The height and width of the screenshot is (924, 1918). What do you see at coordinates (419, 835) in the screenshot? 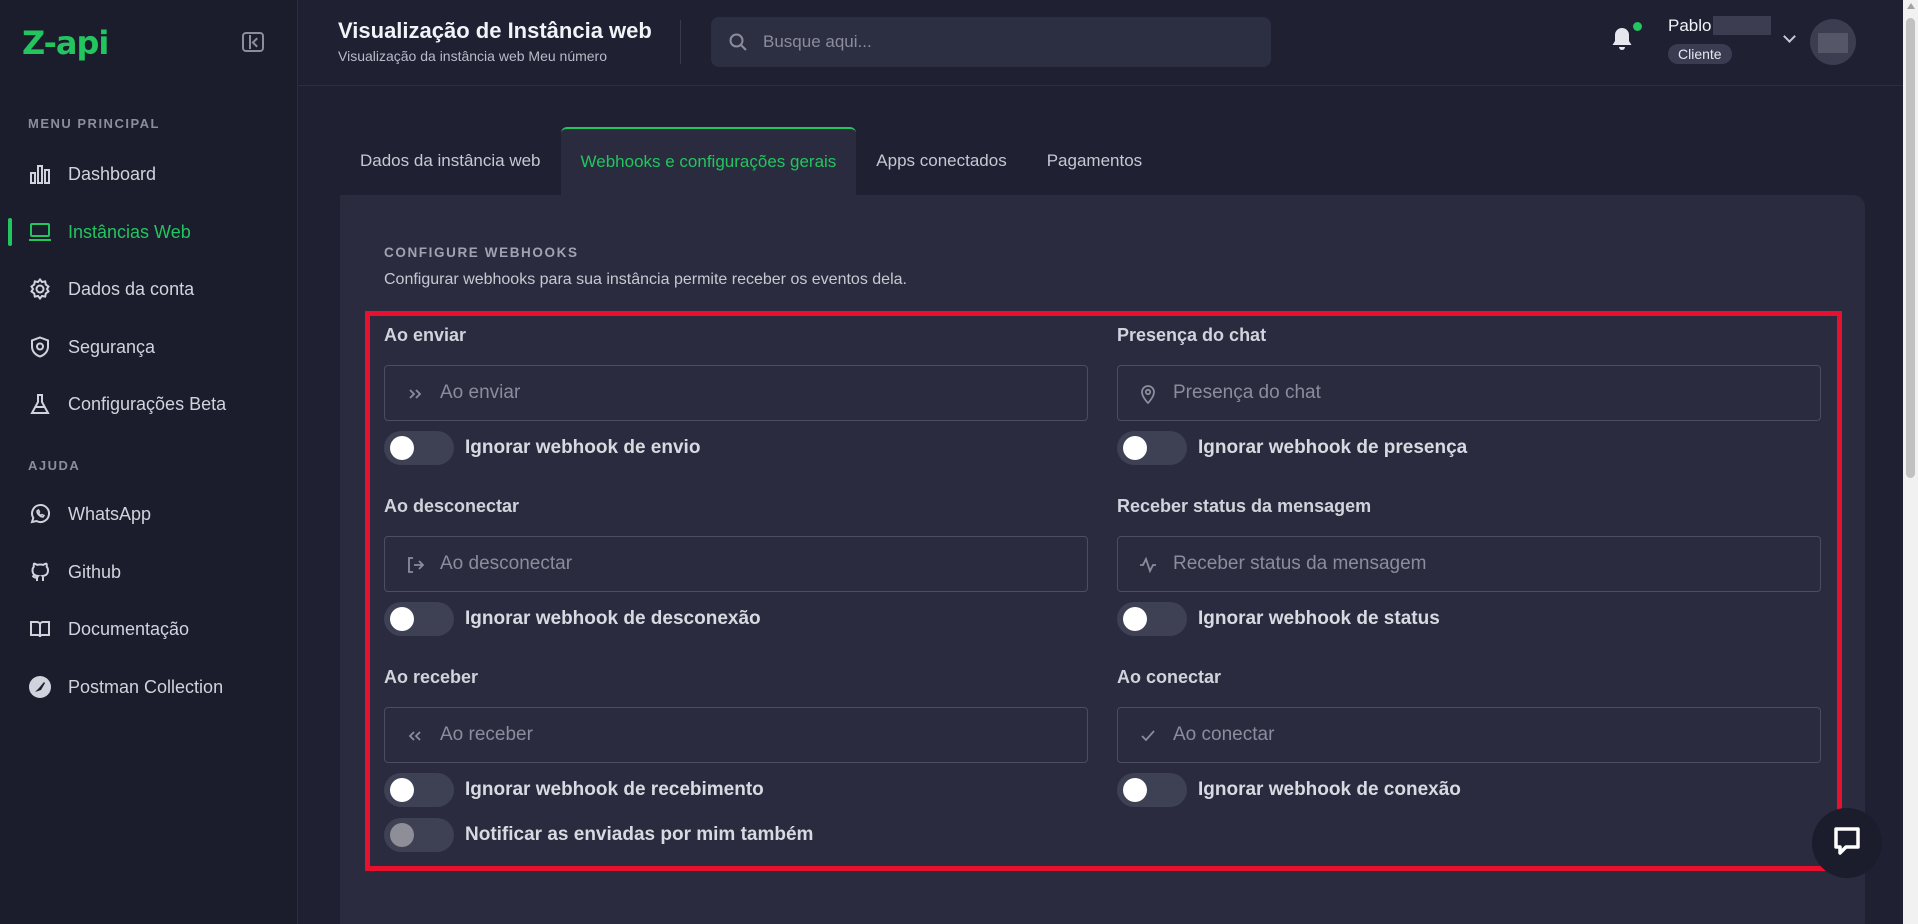
I see `notify-sent-by-me-toggle` at bounding box center [419, 835].